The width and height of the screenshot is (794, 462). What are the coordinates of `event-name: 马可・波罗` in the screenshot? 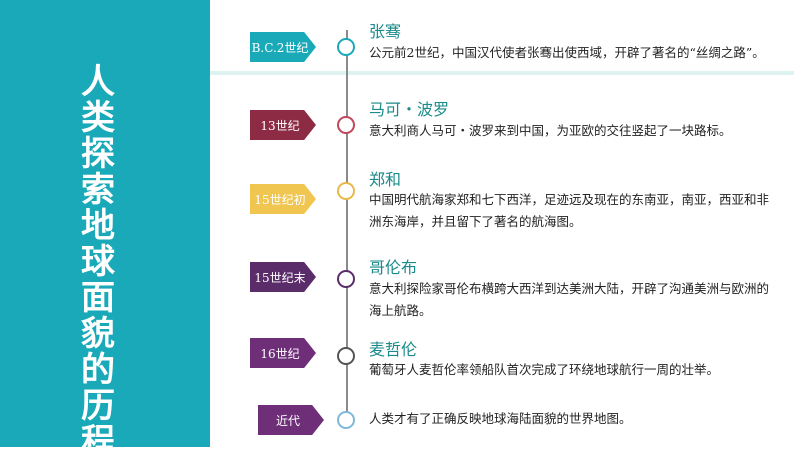 It's located at (409, 109).